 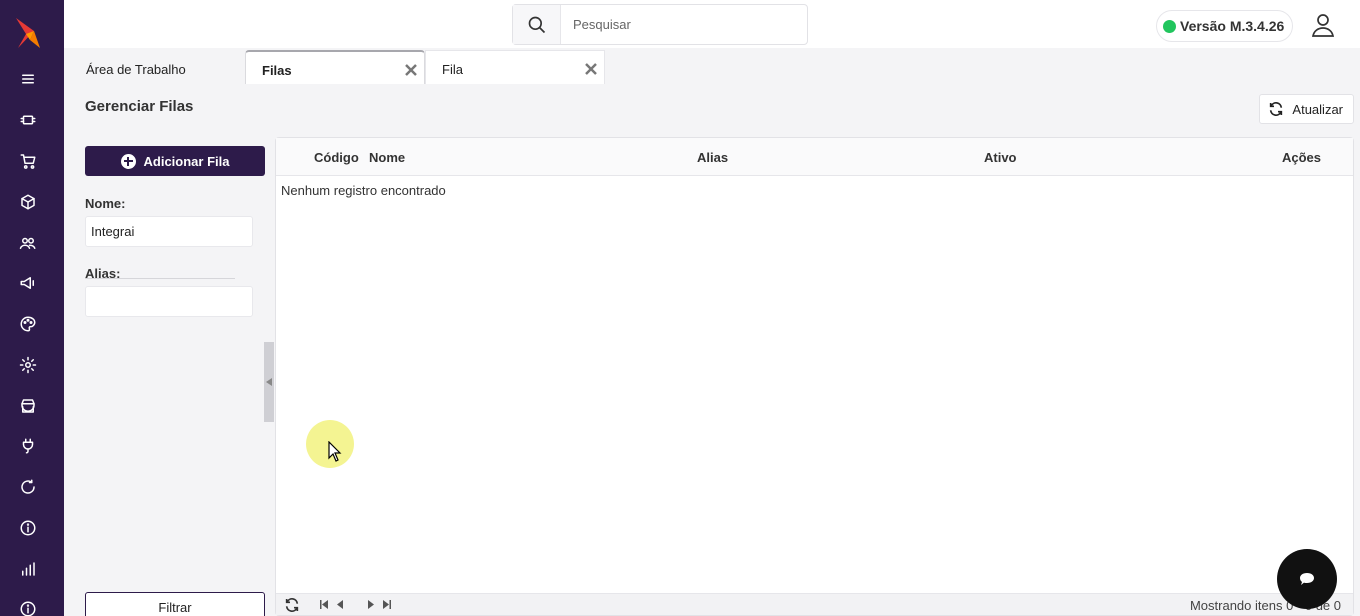 What do you see at coordinates (28, 365) in the screenshot?
I see `gear-icon` at bounding box center [28, 365].